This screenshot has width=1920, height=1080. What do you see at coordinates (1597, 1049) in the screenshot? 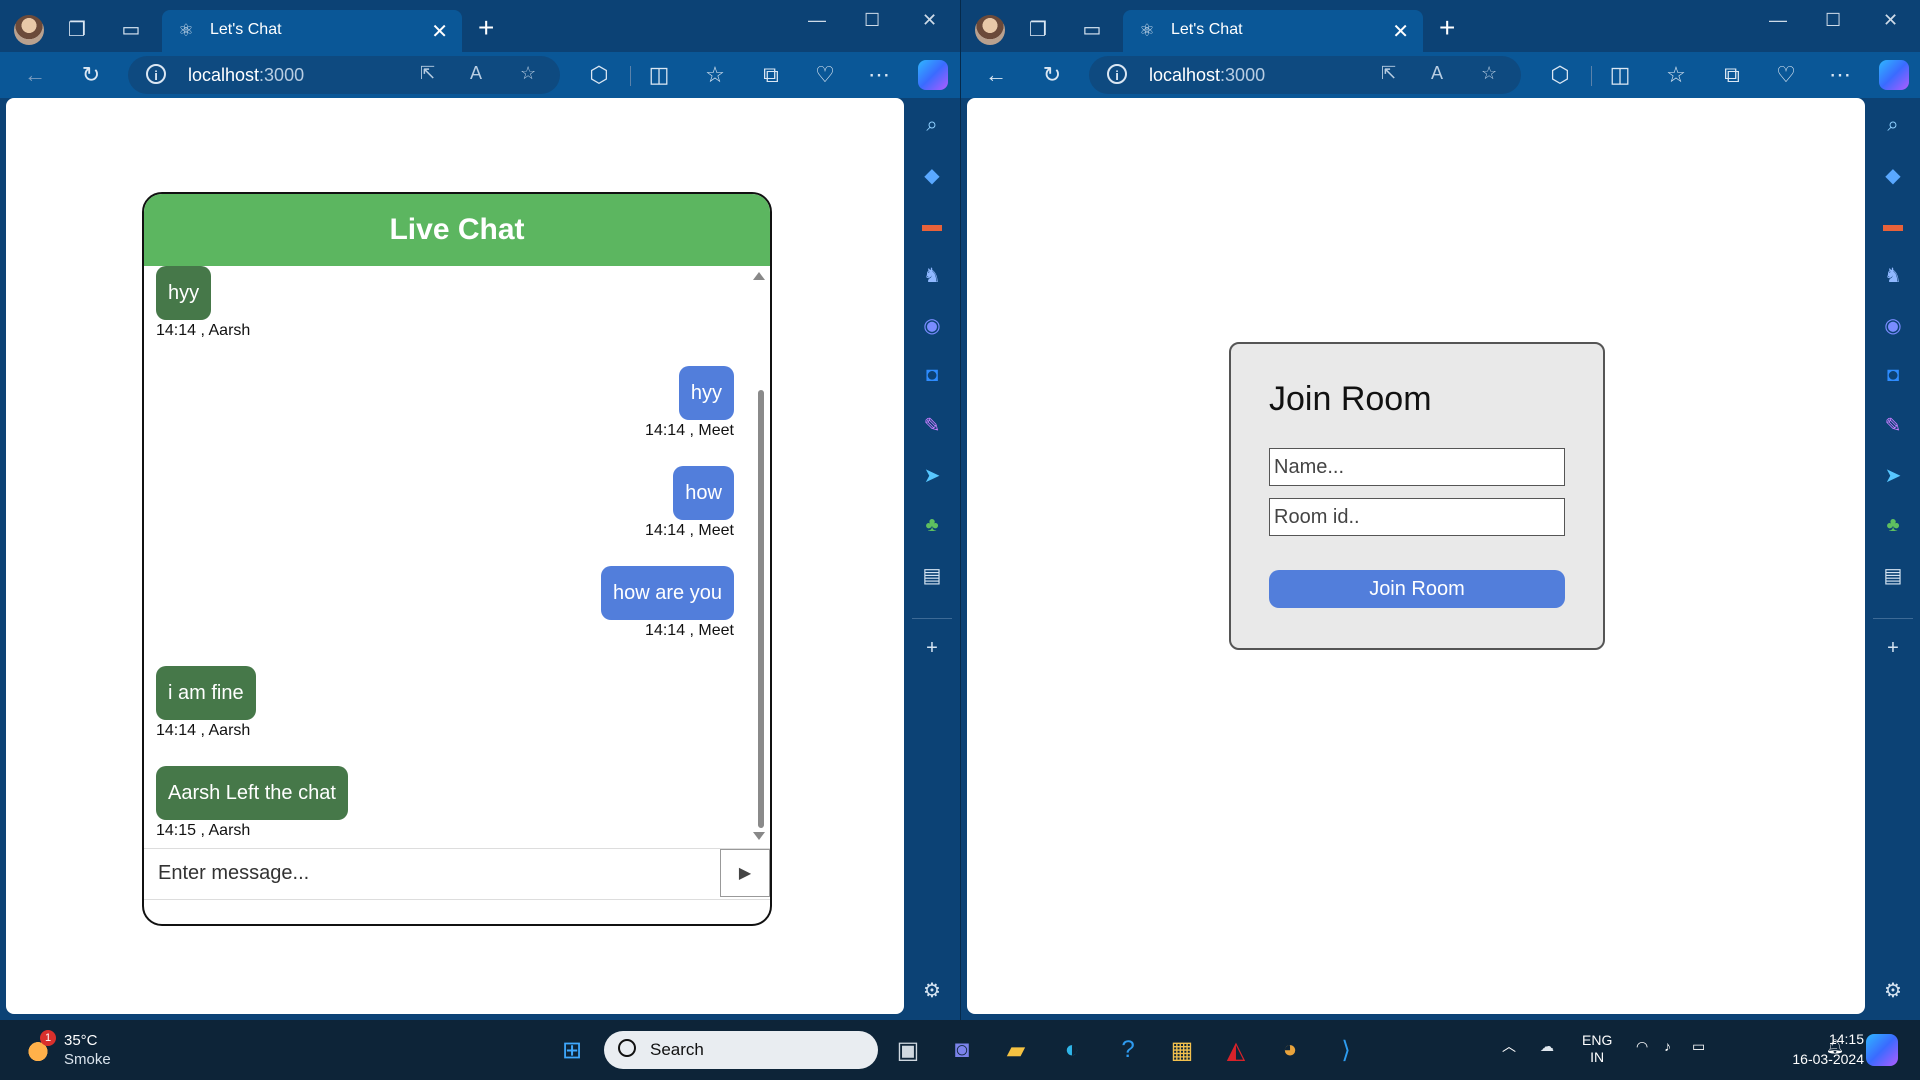
I see `language-indicator: ENG IN` at bounding box center [1597, 1049].